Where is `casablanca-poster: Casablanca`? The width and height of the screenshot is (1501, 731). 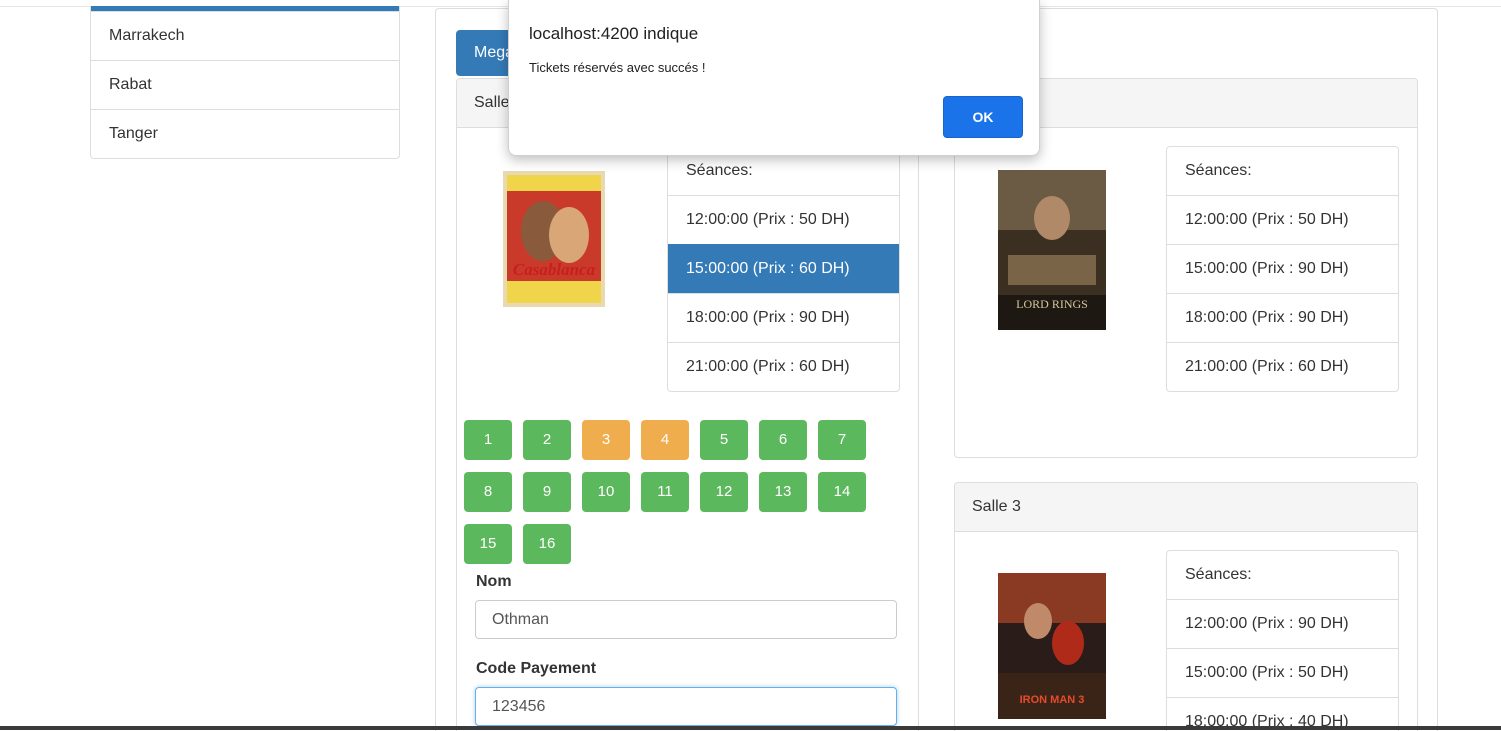
casablanca-poster: Casablanca is located at coordinates (554, 239).